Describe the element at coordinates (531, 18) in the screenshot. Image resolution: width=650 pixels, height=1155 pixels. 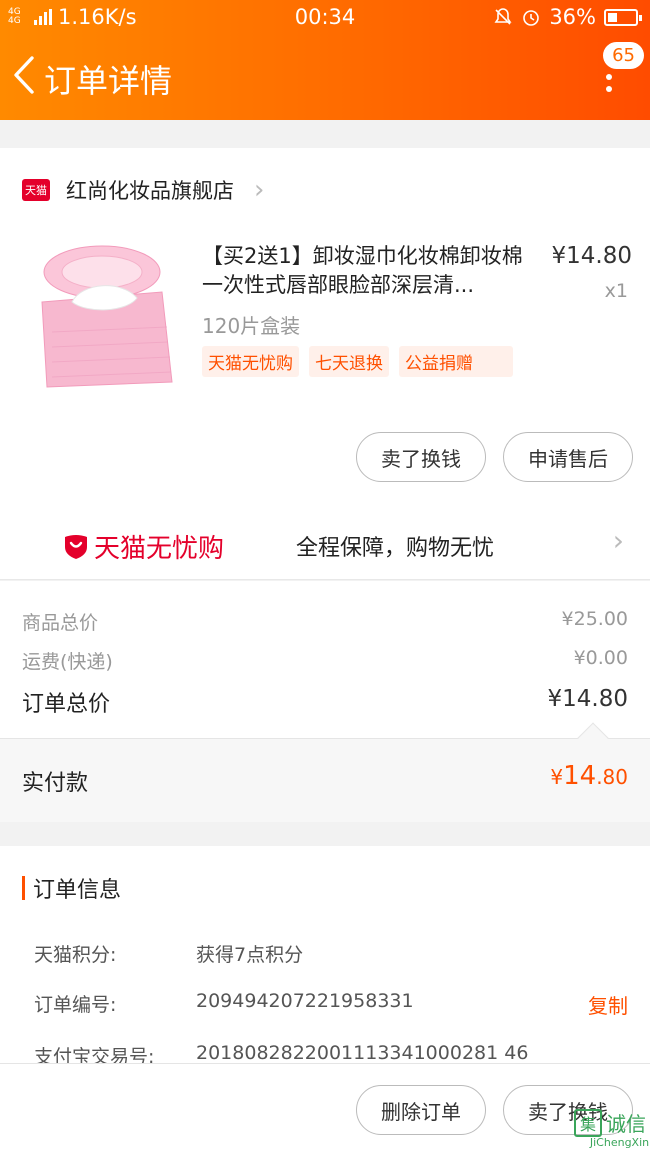
I see `alarm-icon` at that location.